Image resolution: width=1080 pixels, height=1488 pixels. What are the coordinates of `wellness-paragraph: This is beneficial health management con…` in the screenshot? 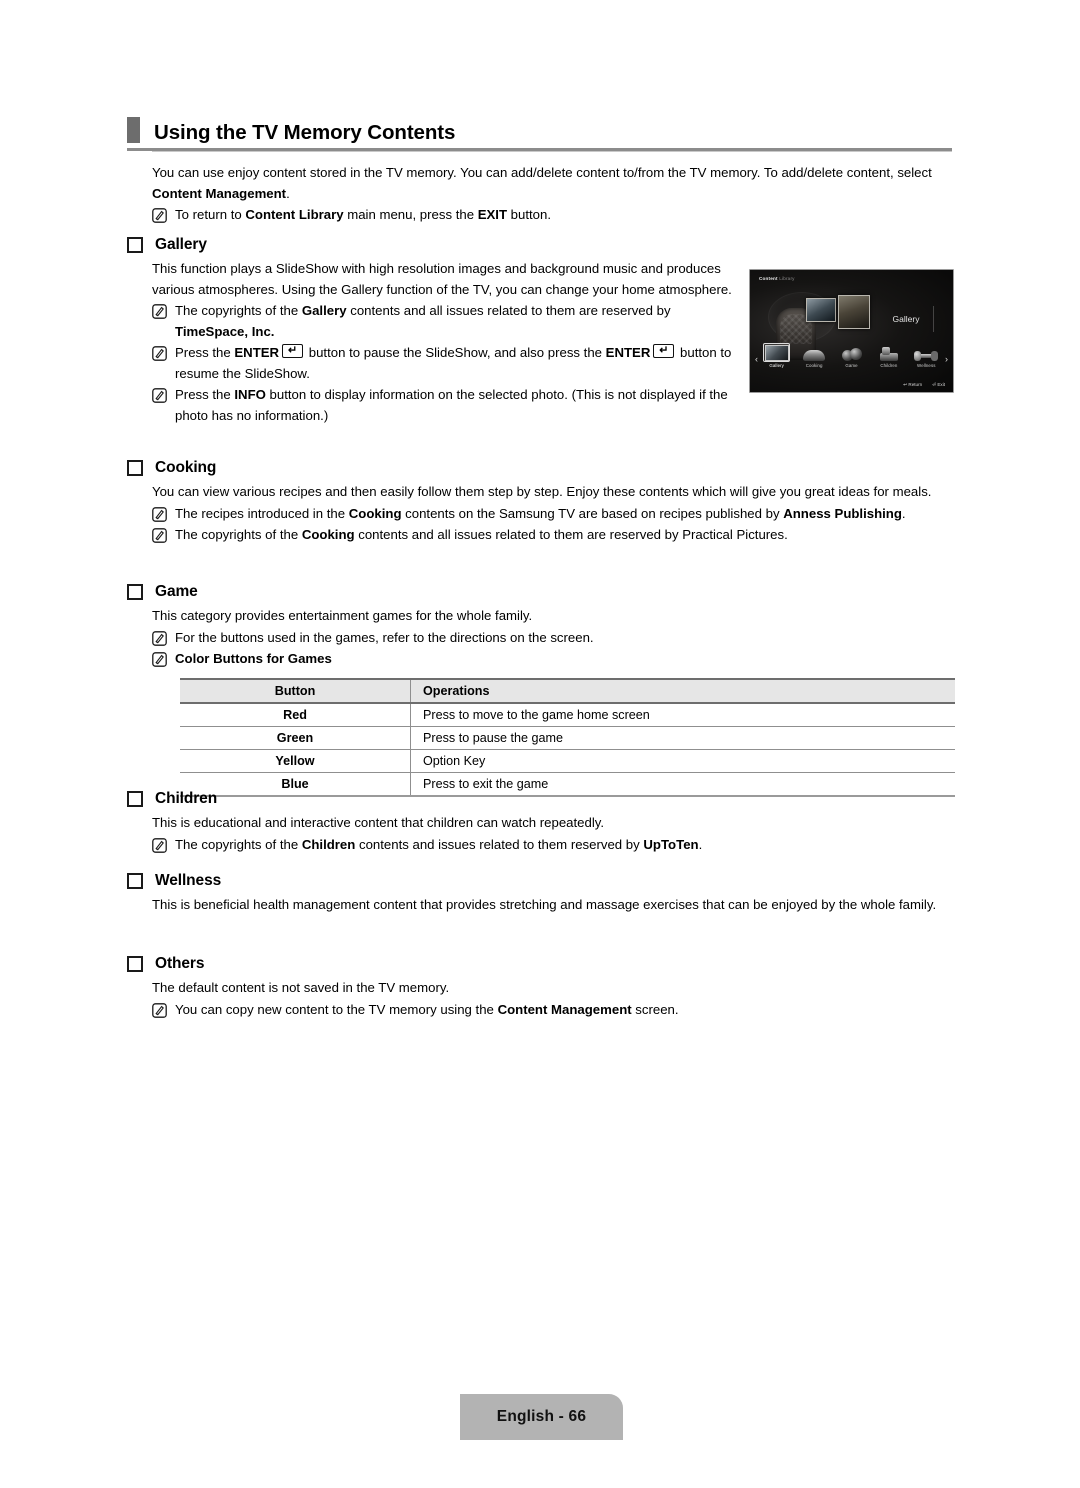 It's located at (544, 904).